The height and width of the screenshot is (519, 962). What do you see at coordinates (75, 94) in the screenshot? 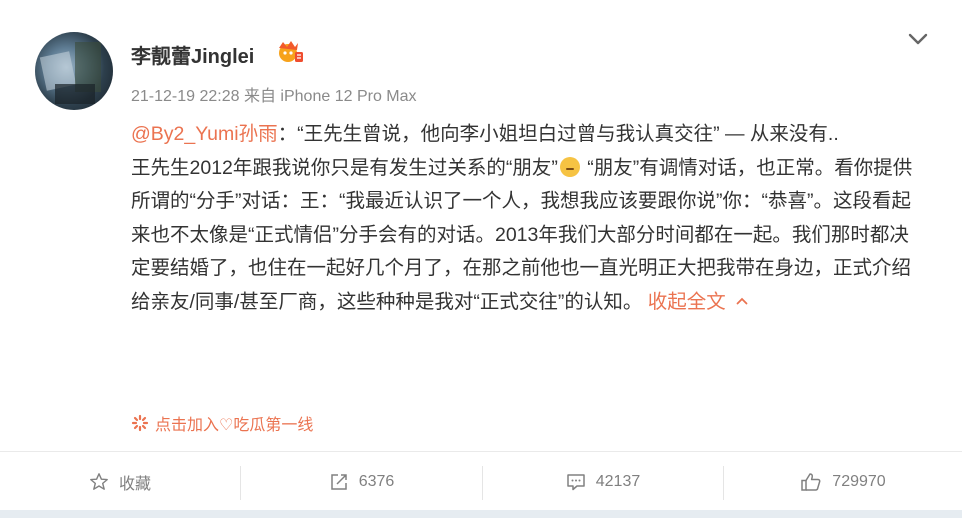
I see `avatar-detail` at bounding box center [75, 94].